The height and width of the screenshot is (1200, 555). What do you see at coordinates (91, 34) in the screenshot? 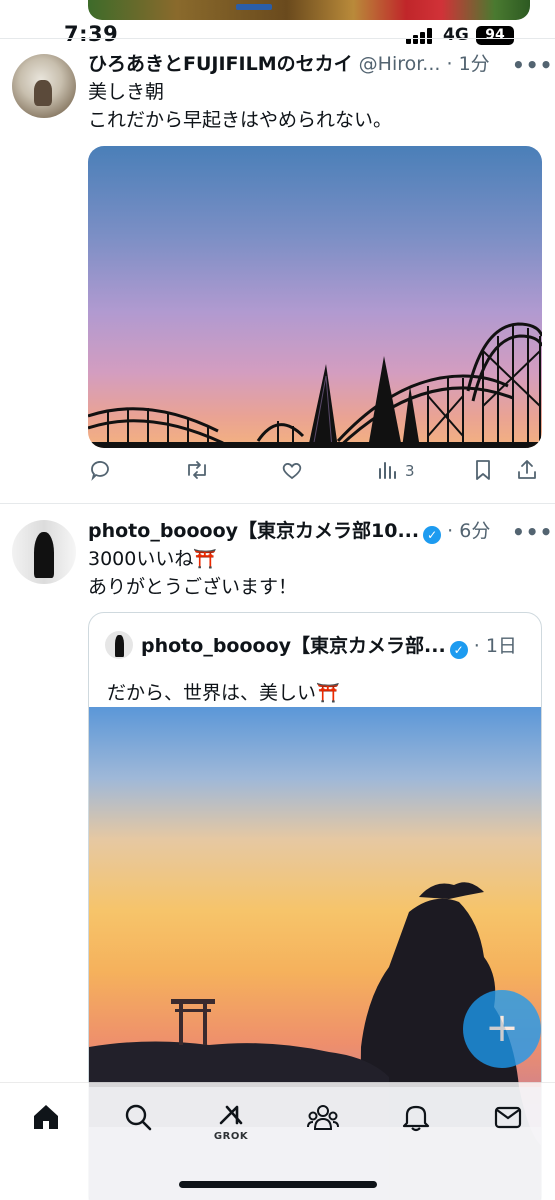
I see `status-time: 7:39` at bounding box center [91, 34].